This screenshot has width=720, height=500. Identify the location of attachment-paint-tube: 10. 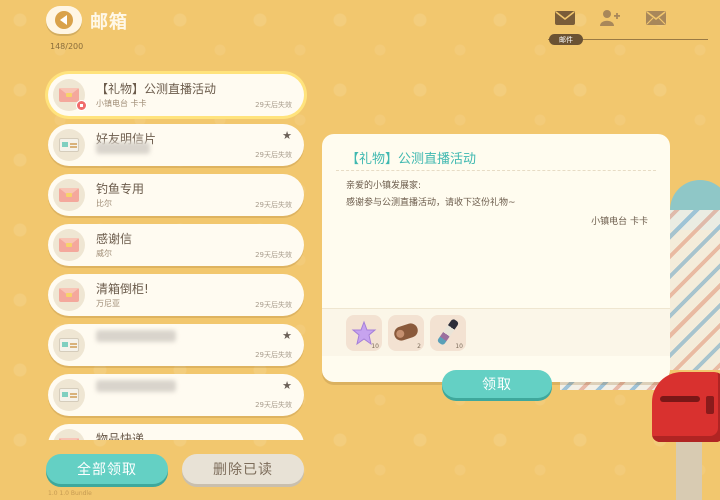
(448, 333).